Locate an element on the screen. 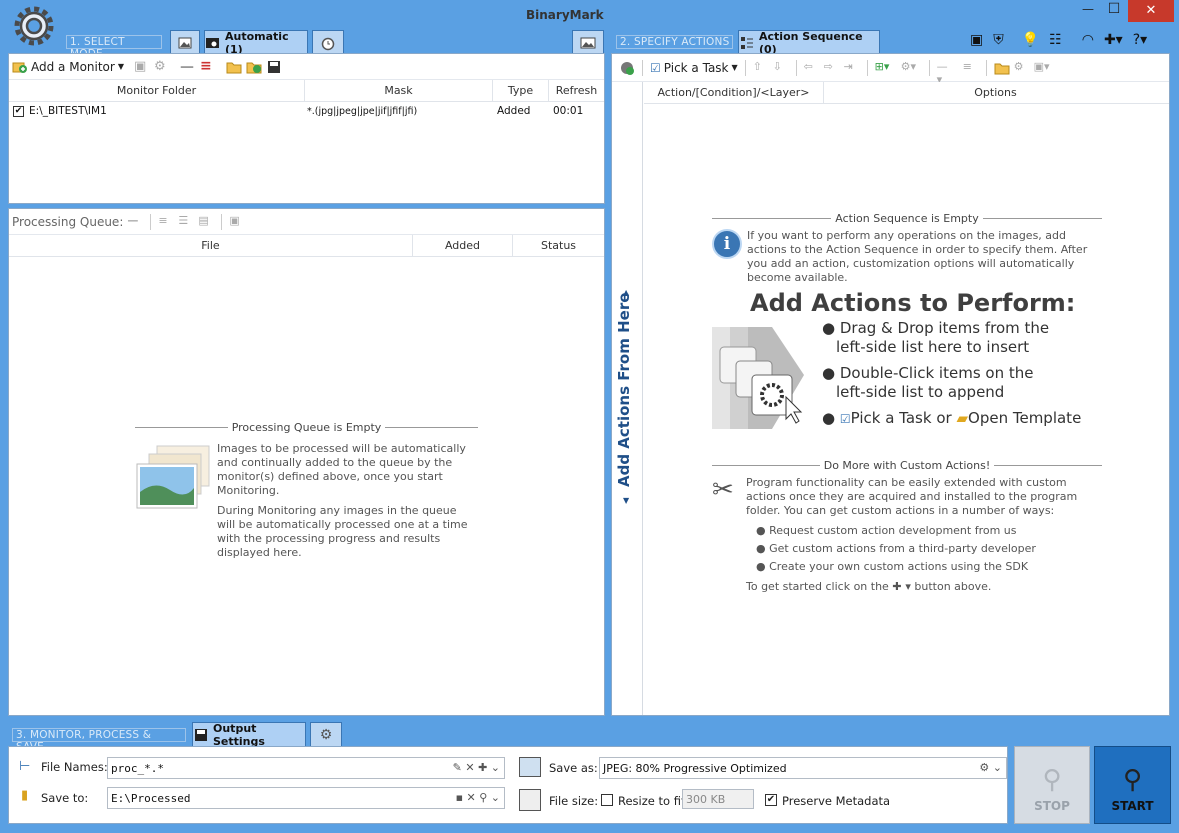 The image size is (1179, 833). step-3-label: 3. MONITOR, PROCESS & SAVE is located at coordinates (99, 740).